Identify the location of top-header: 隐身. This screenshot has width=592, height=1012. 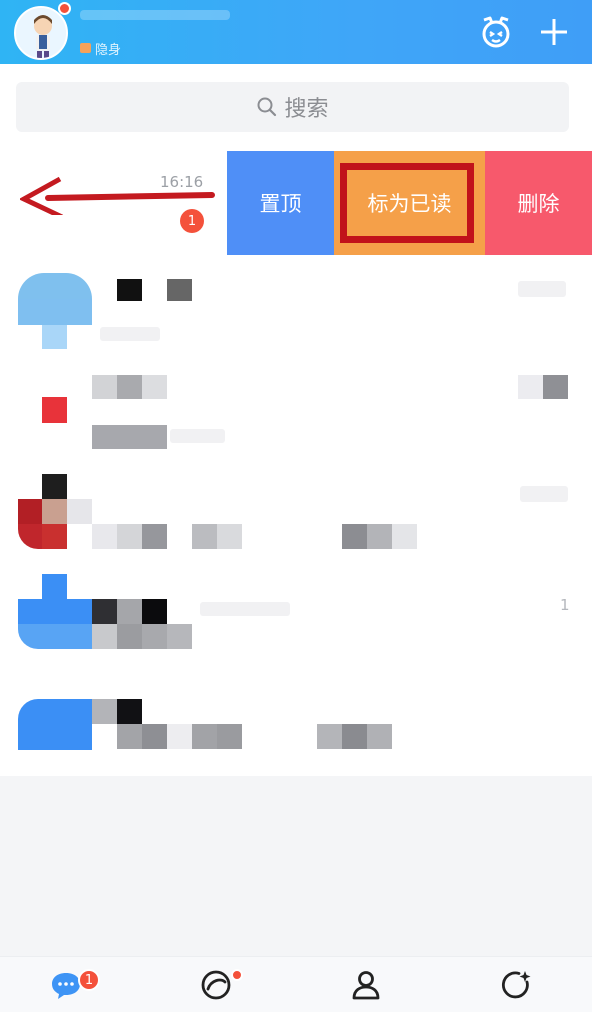
(296, 32).